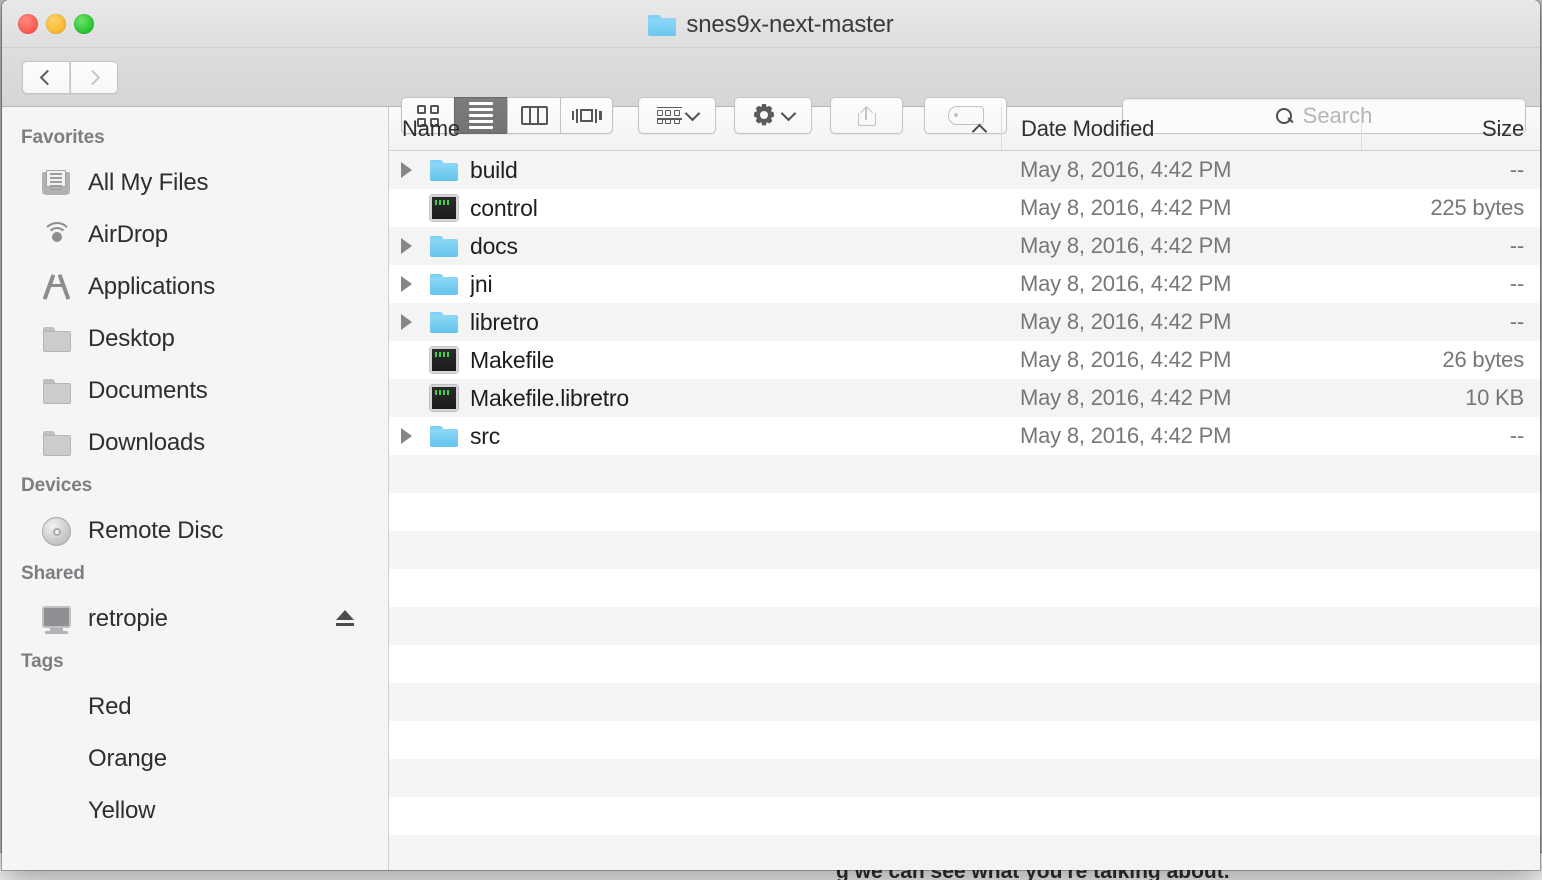  What do you see at coordinates (53, 573) in the screenshot?
I see `sidebar-section-header-shared: Shared` at bounding box center [53, 573].